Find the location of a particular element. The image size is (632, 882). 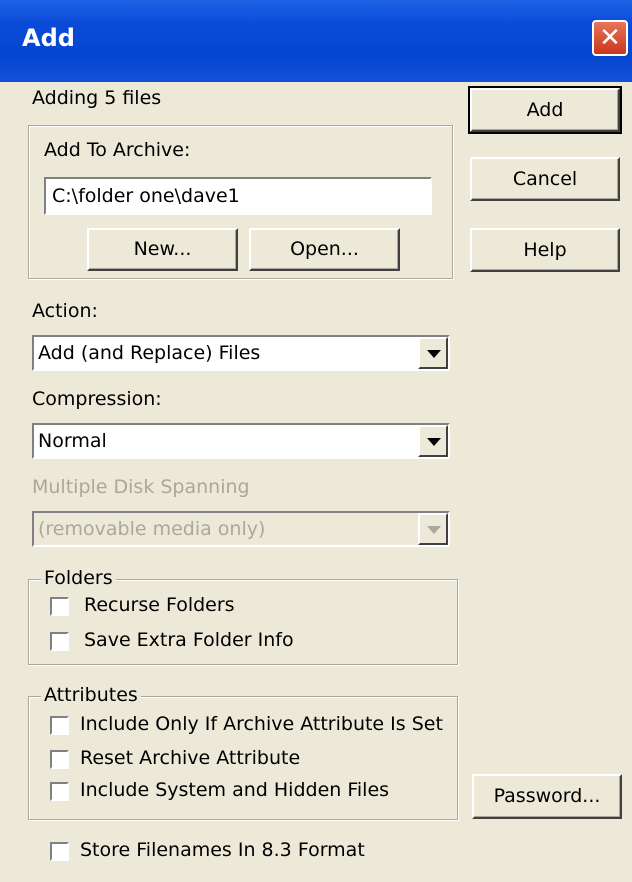

include-archive-attr-checkbox is located at coordinates (59, 725).